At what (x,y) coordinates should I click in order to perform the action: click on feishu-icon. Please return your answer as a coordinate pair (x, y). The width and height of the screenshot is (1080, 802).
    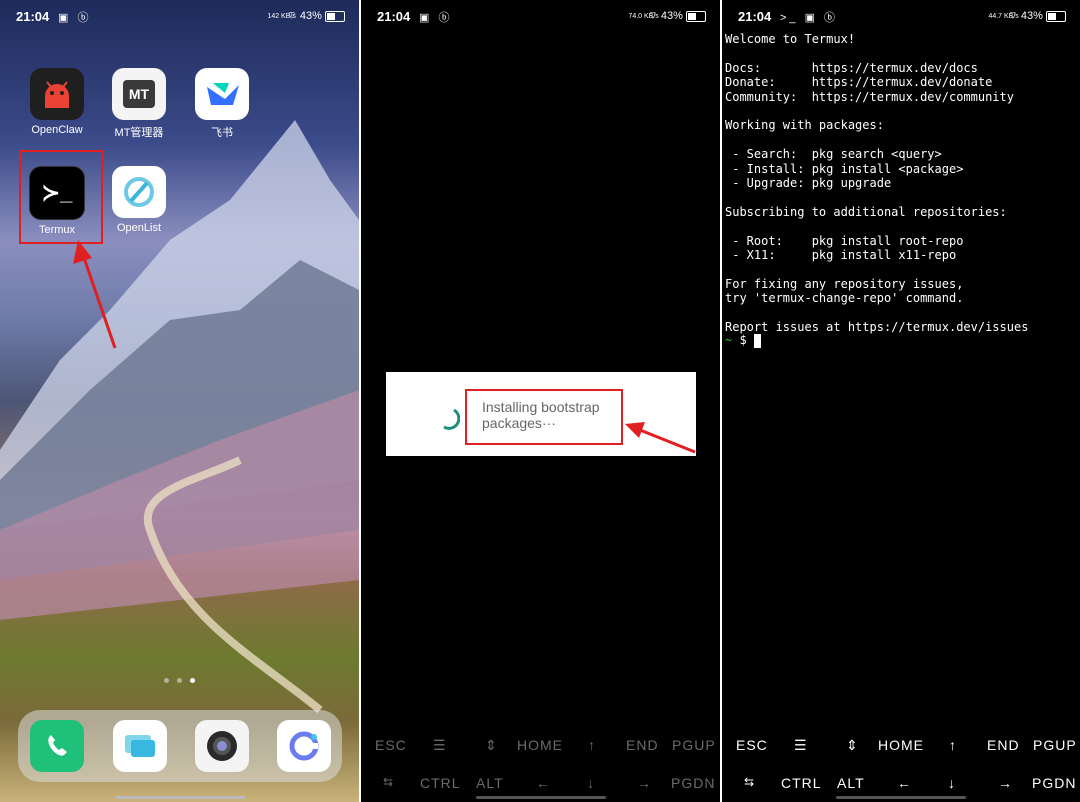
    Looking at the image, I should click on (222, 94).